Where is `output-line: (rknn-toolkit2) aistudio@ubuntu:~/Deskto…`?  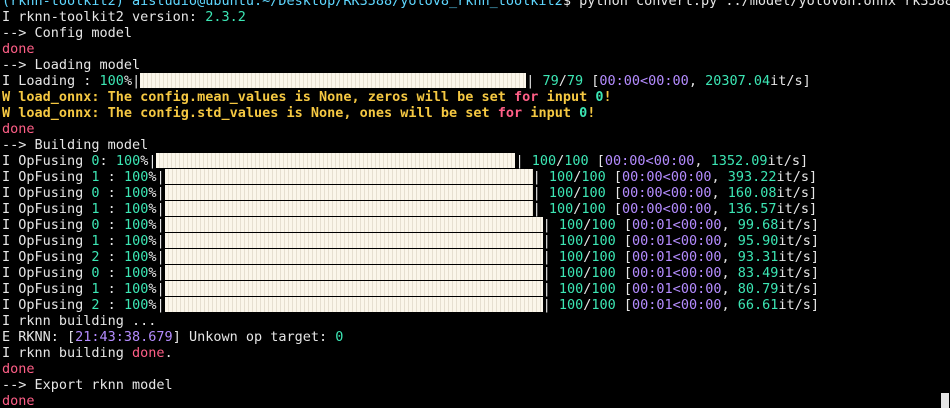 output-line: (rknn-toolkit2) aistudio@ubuntu:~/Deskto… is located at coordinates (476, 4).